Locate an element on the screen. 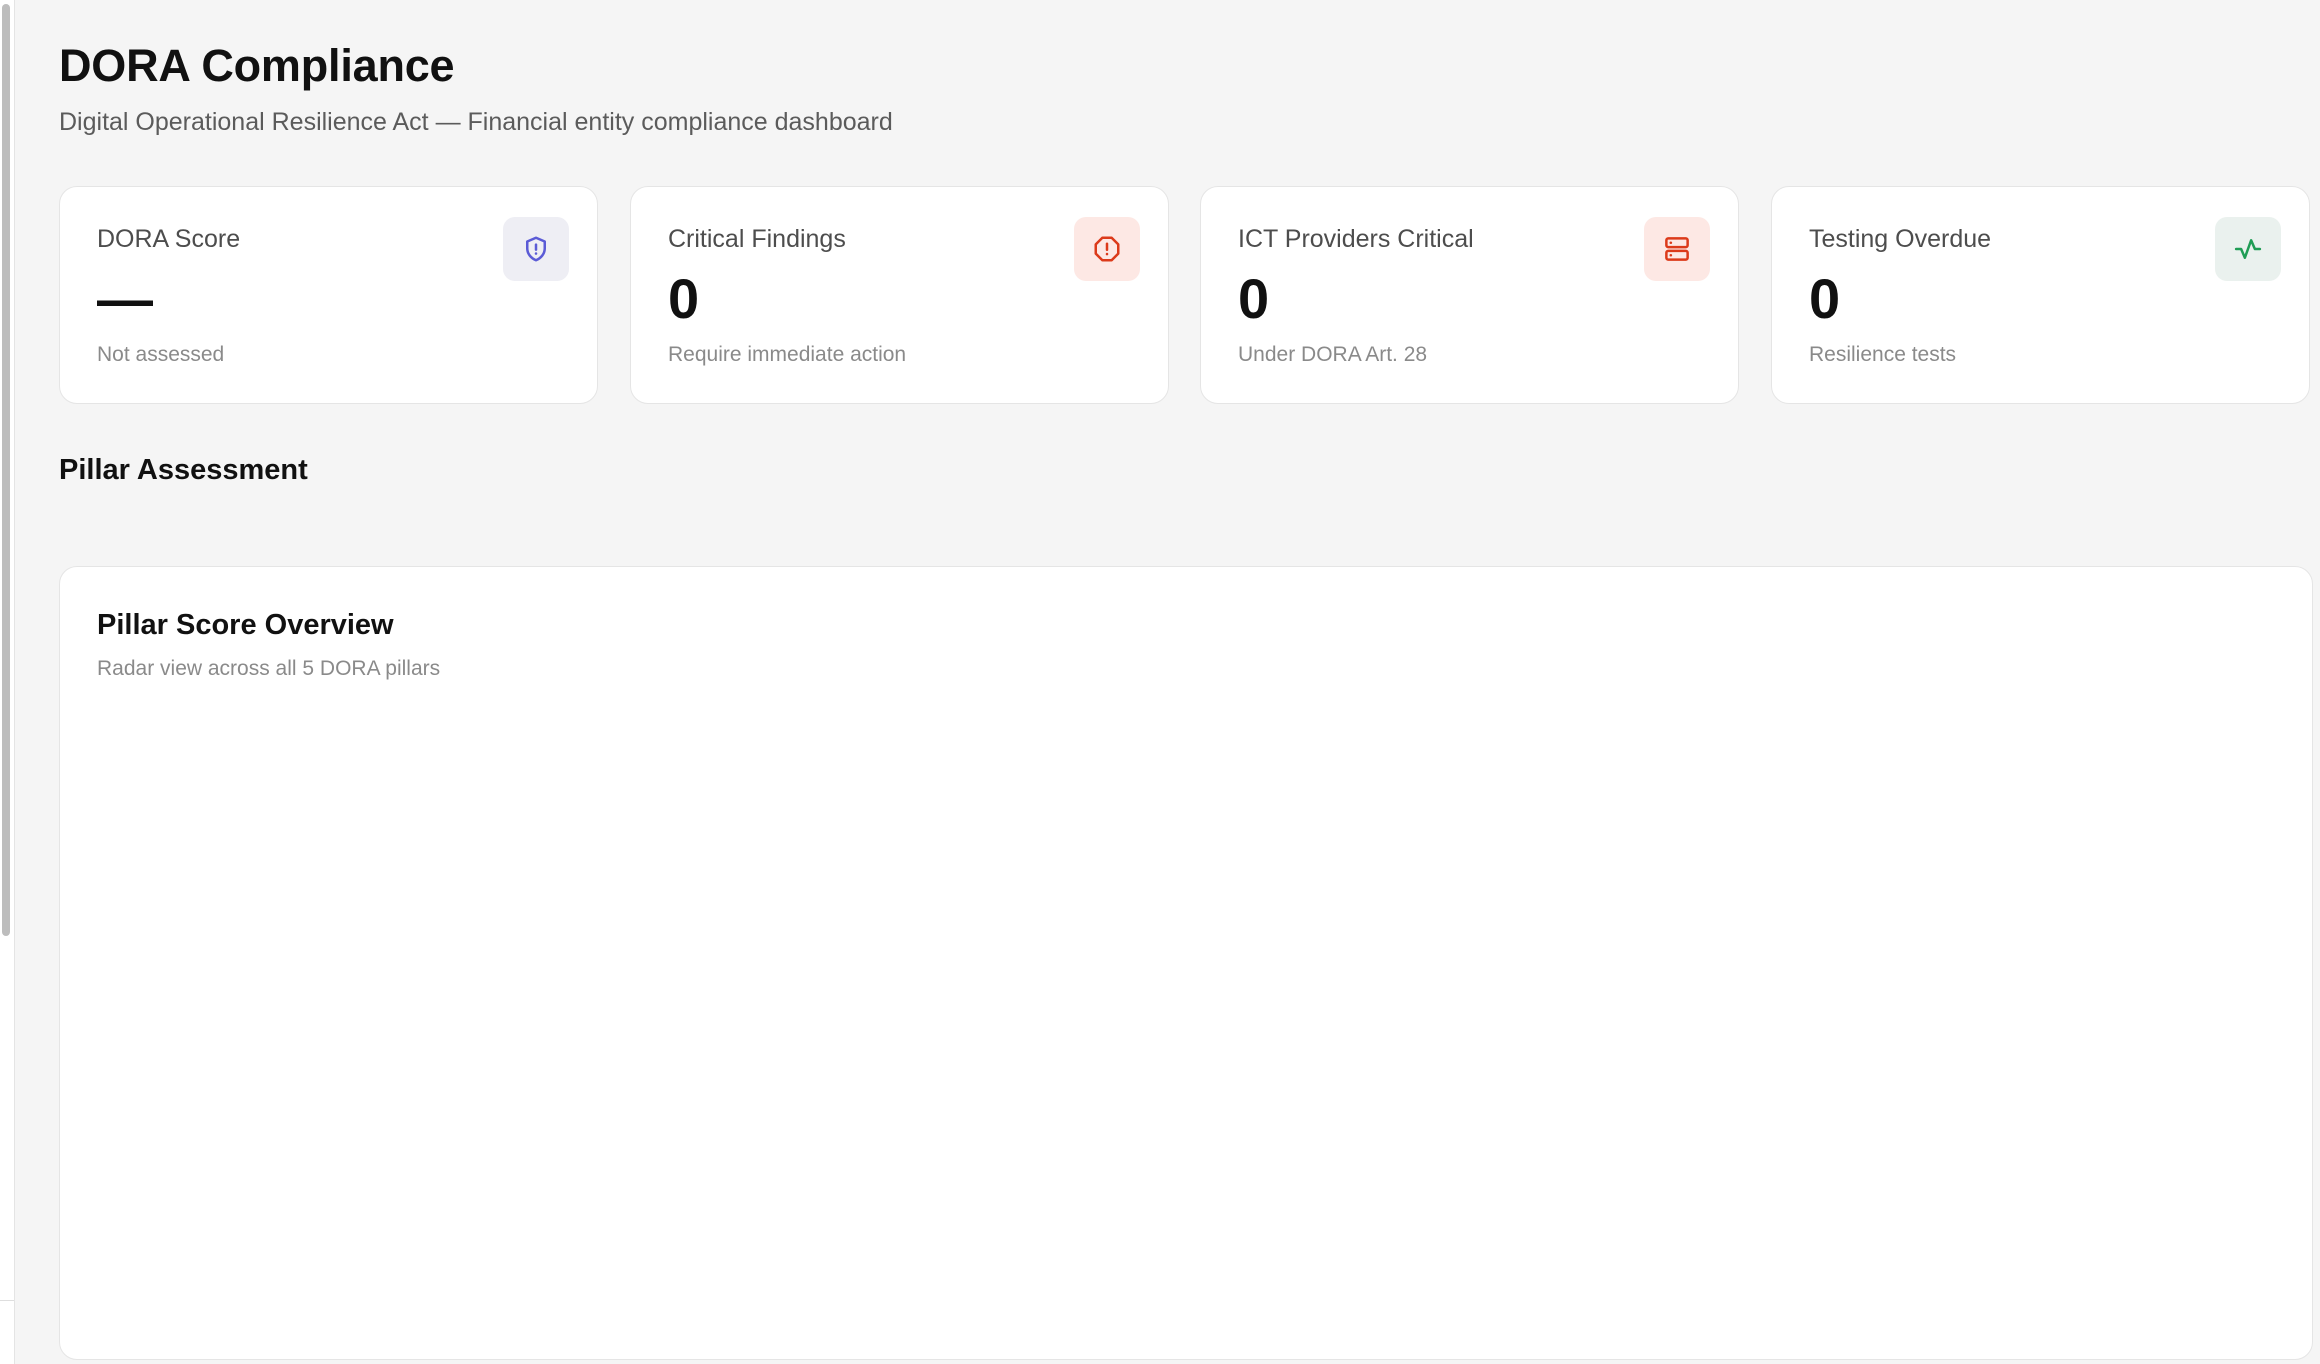 The height and width of the screenshot is (1364, 2320). page-title: DORA Compliance is located at coordinates (257, 65).